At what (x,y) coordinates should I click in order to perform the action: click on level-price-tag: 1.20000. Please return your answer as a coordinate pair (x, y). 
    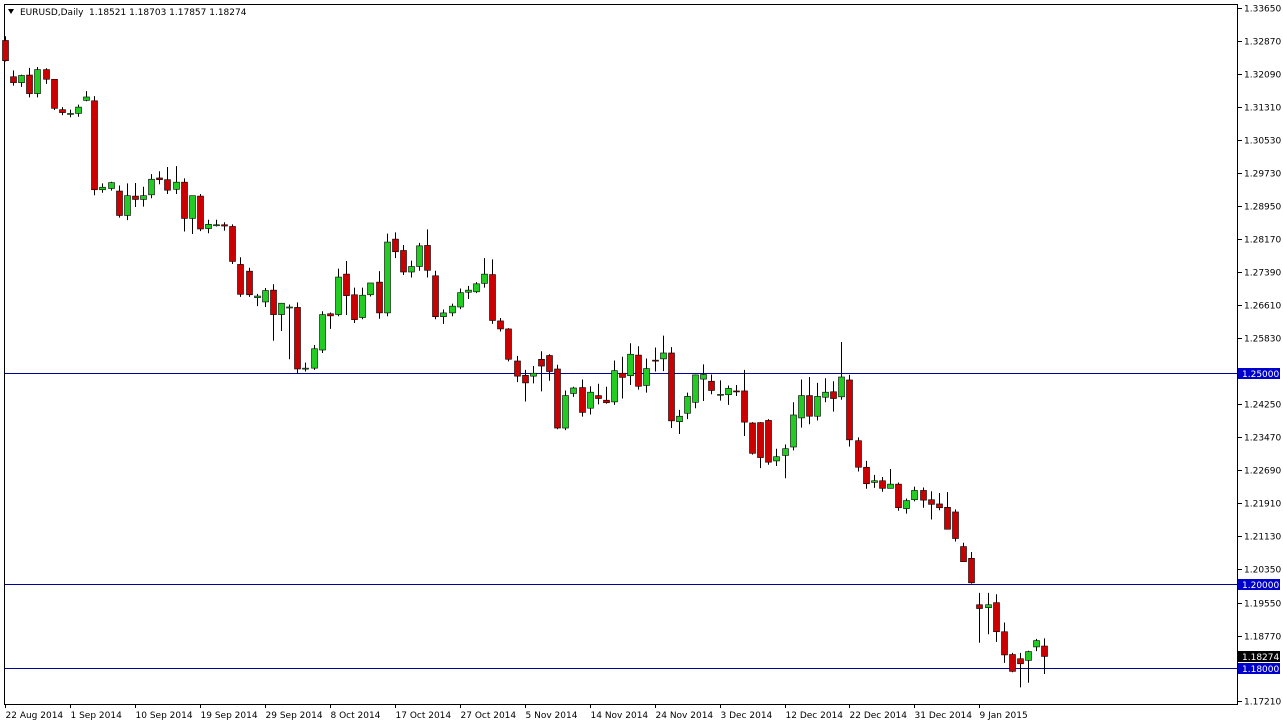
    Looking at the image, I should click on (1259, 585).